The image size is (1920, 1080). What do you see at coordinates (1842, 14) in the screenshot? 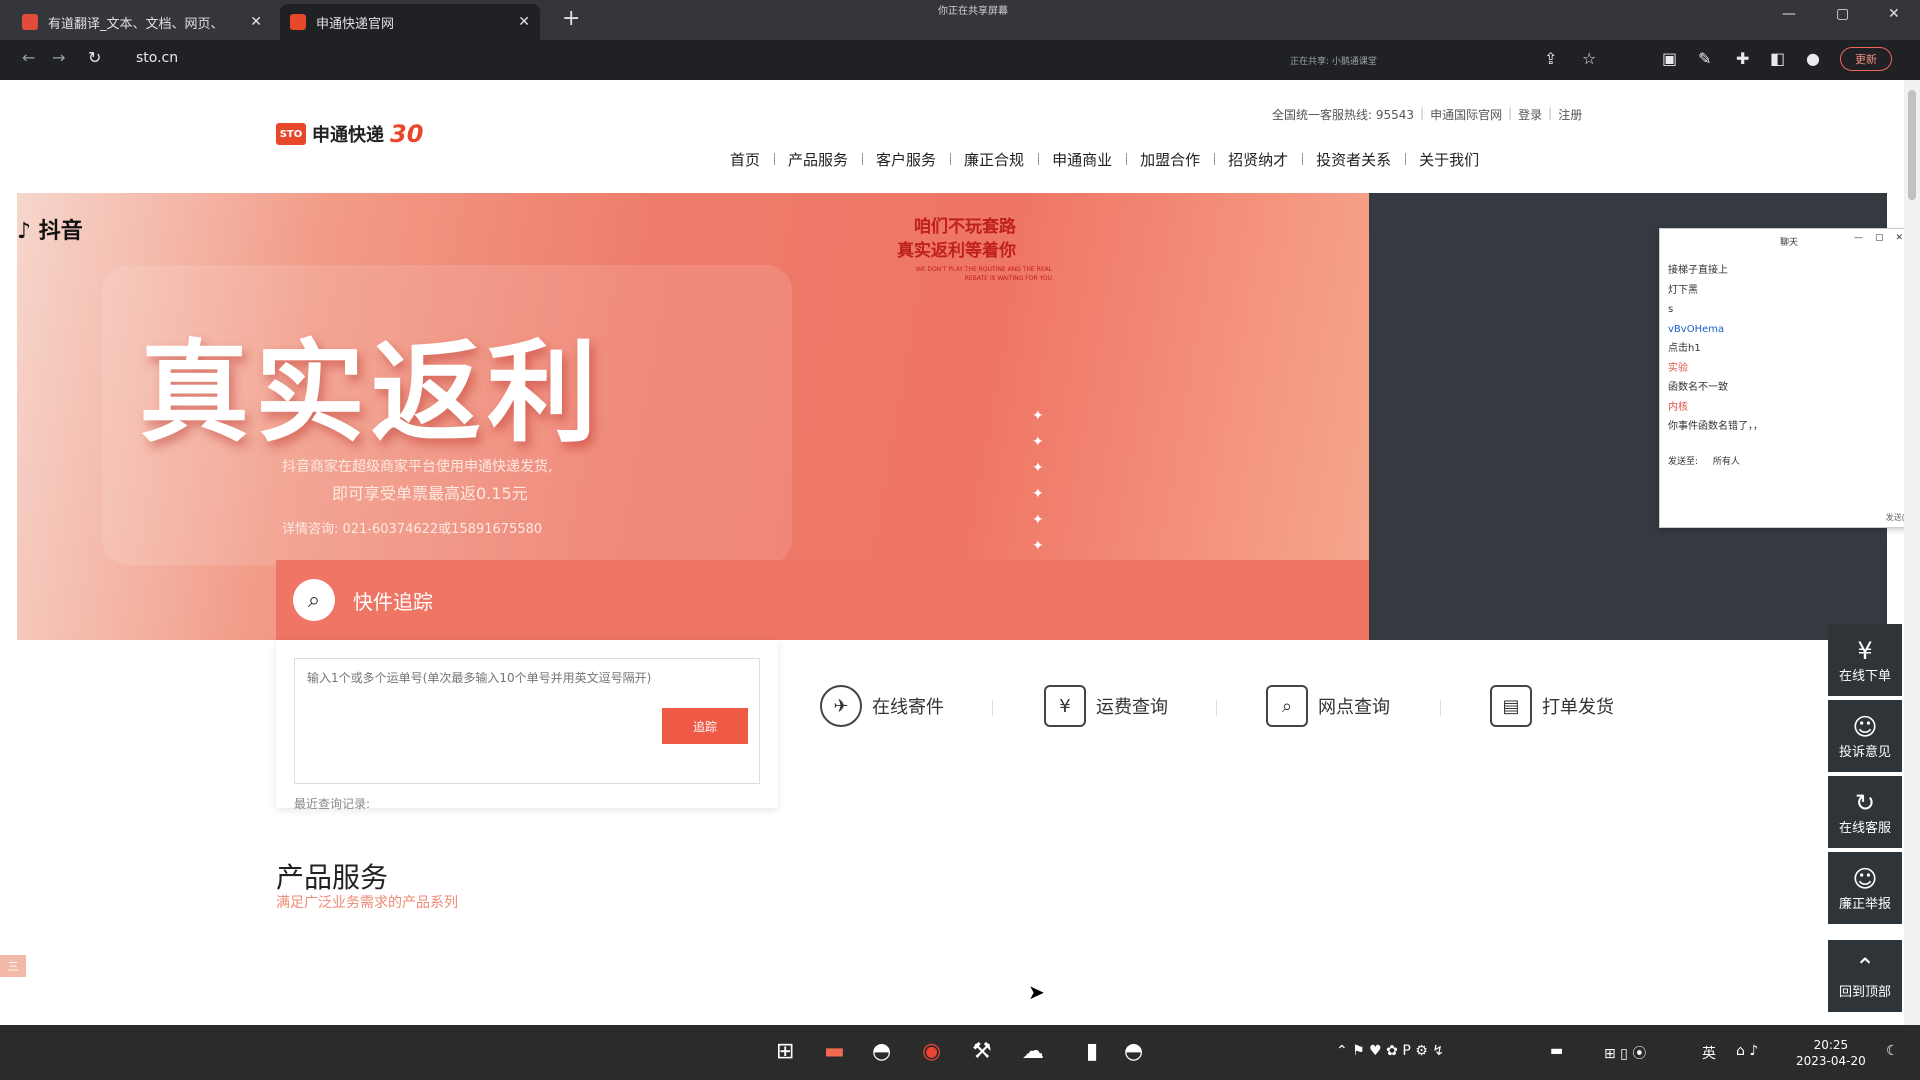
I see `maximize-icon: ▢` at bounding box center [1842, 14].